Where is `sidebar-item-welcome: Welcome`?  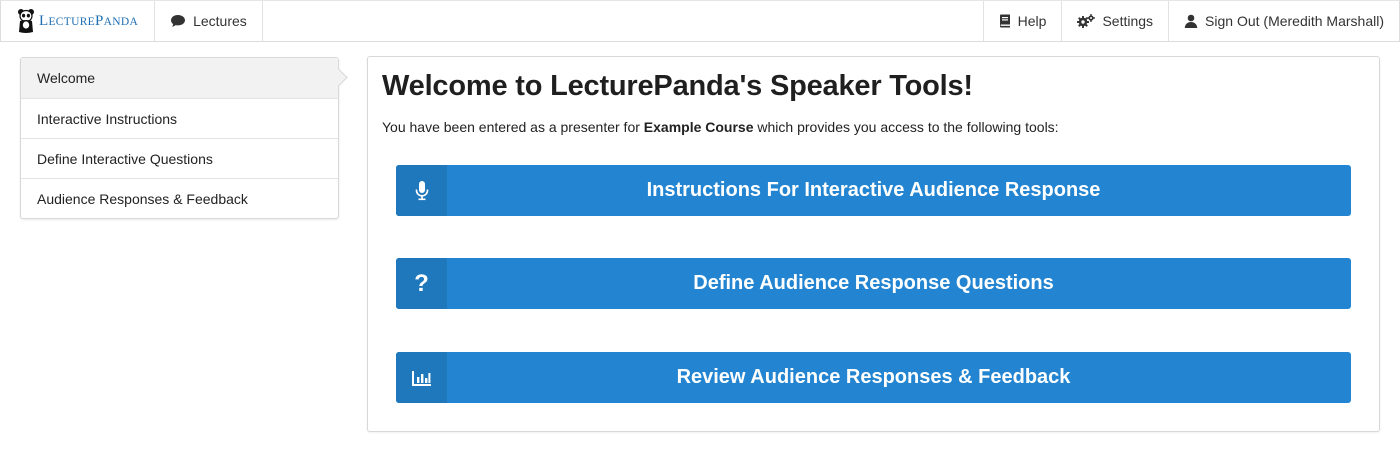
sidebar-item-welcome: Welcome is located at coordinates (179, 78).